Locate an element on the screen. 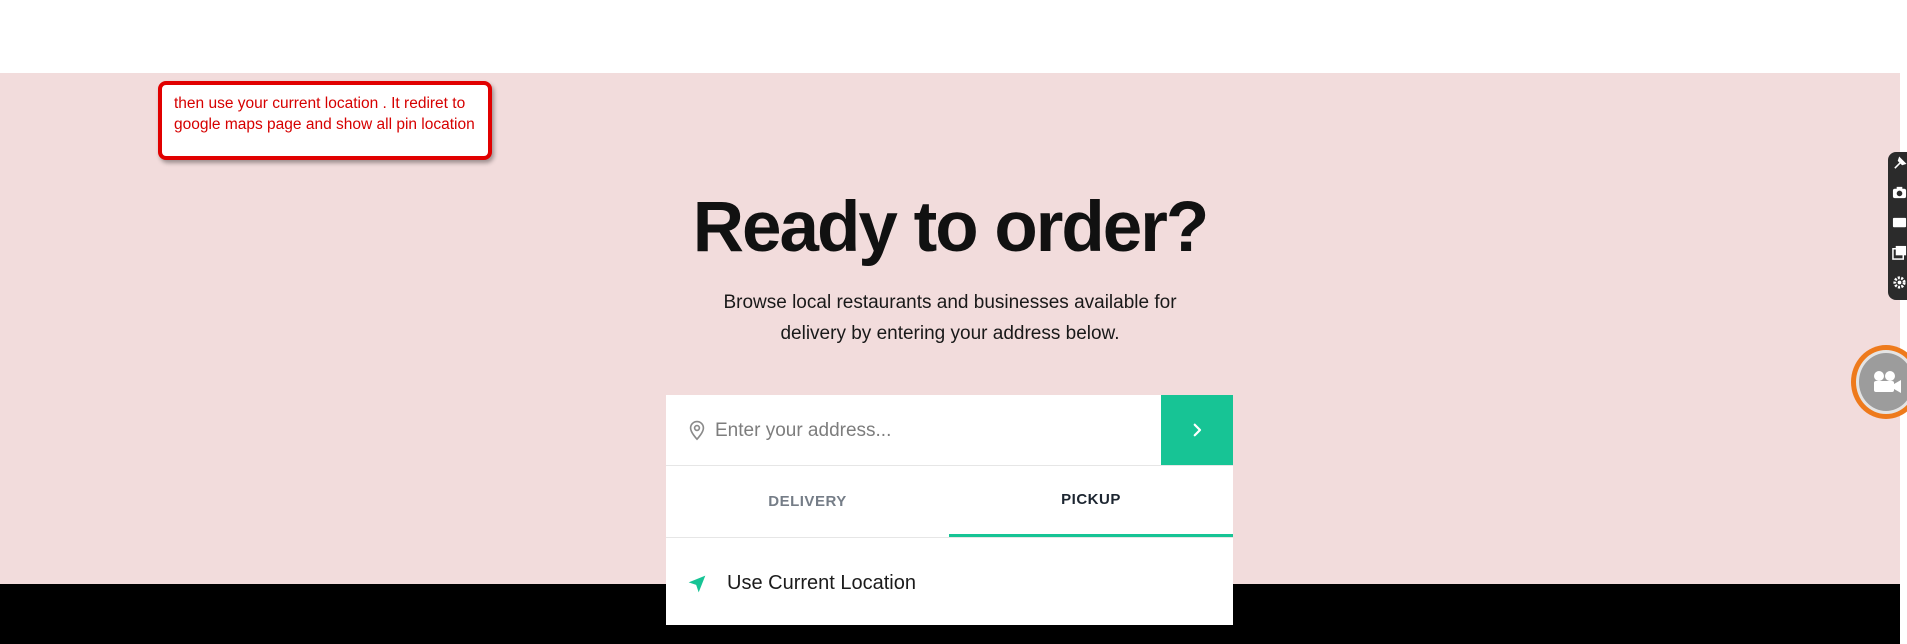  page-header-area is located at coordinates (950, 36).